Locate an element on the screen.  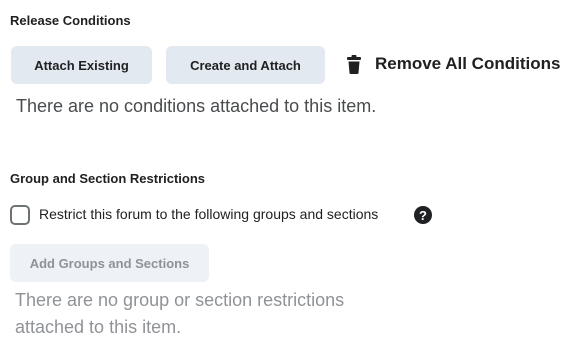
attach-existing-button: Attach Existing is located at coordinates (81, 65).